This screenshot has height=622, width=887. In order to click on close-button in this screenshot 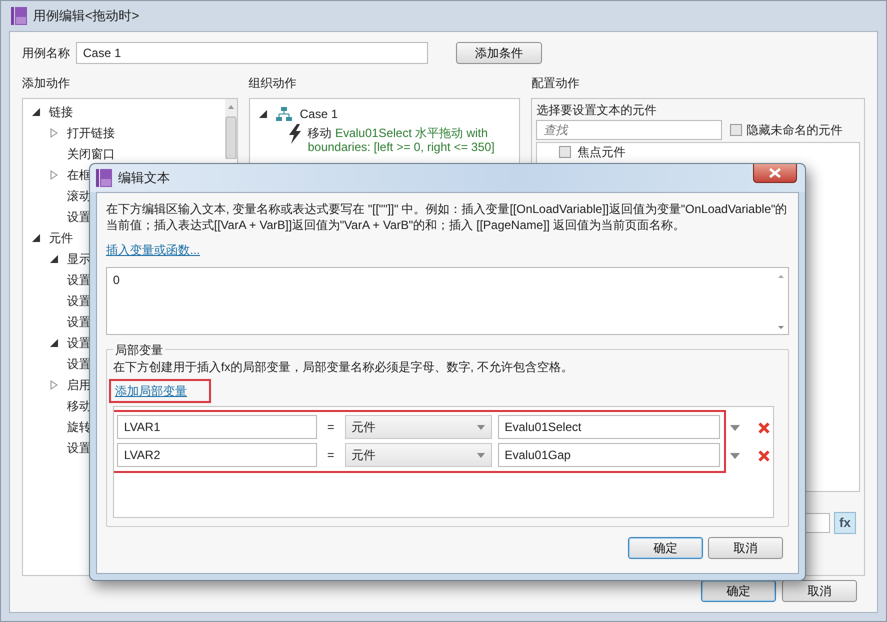, I will do `click(775, 173)`.